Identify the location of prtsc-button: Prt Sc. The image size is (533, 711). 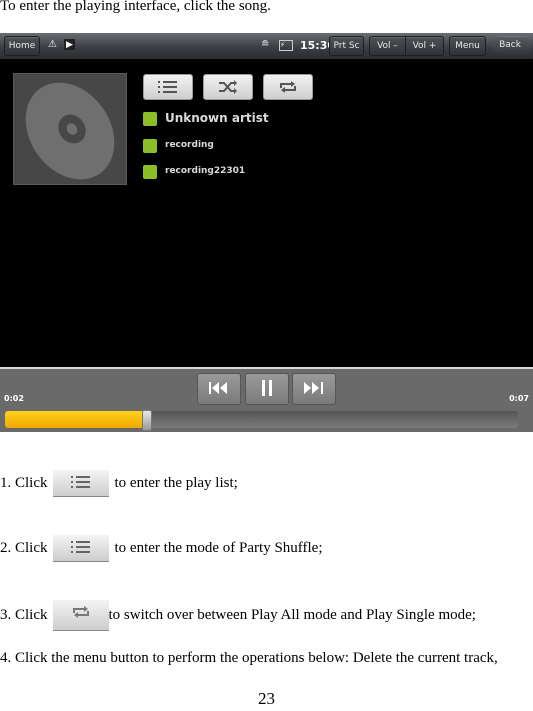
(346, 46).